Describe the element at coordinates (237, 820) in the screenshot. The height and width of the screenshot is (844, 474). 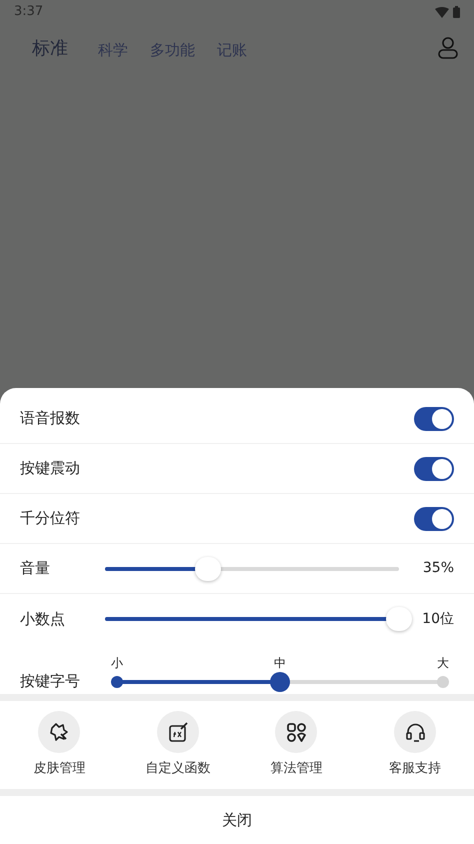
I see `close-button: 关闭` at that location.